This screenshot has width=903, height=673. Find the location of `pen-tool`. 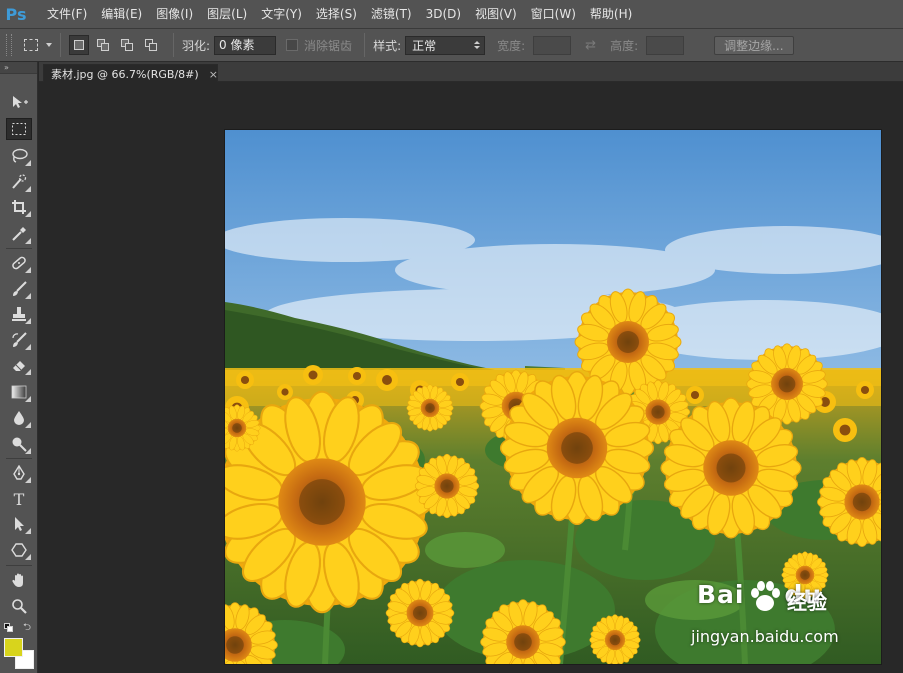

pen-tool is located at coordinates (19, 473).